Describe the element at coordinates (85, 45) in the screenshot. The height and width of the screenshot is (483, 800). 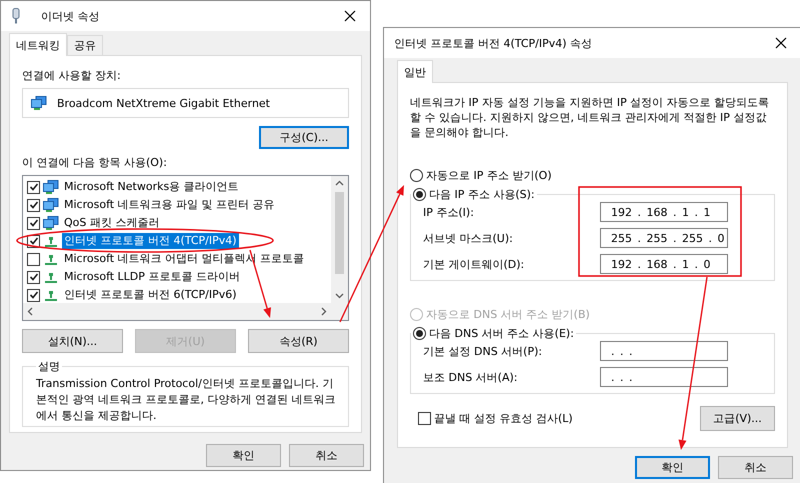
I see `tab: 공유` at that location.